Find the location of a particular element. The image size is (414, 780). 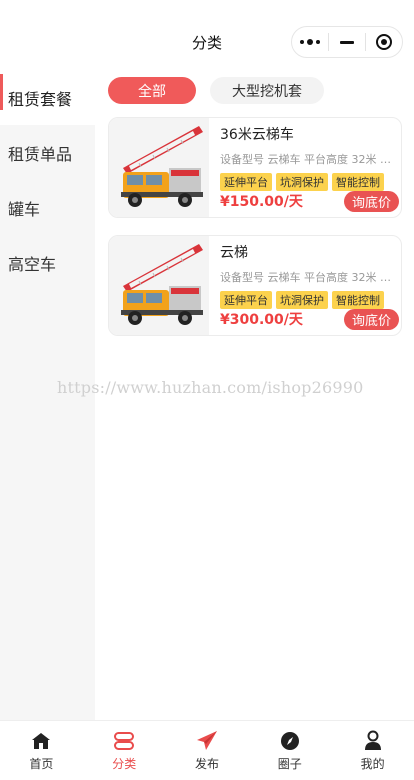

user-icon is located at coordinates (373, 741).